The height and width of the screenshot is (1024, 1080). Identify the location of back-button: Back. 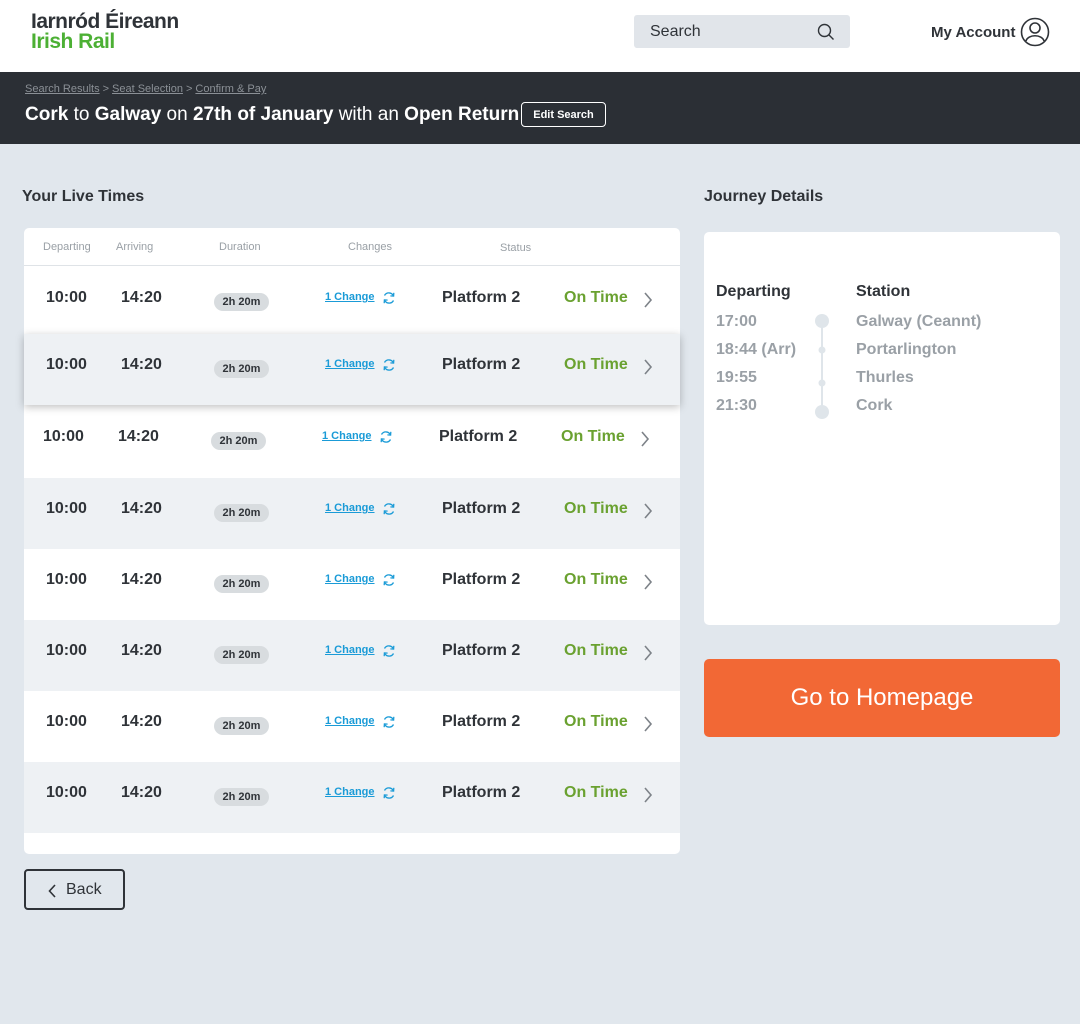
(74, 889).